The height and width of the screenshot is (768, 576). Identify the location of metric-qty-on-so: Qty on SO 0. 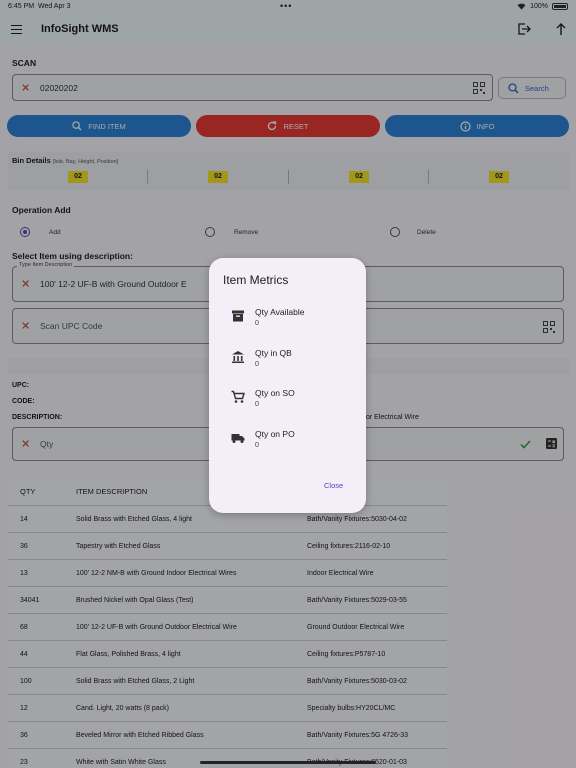
(287, 403).